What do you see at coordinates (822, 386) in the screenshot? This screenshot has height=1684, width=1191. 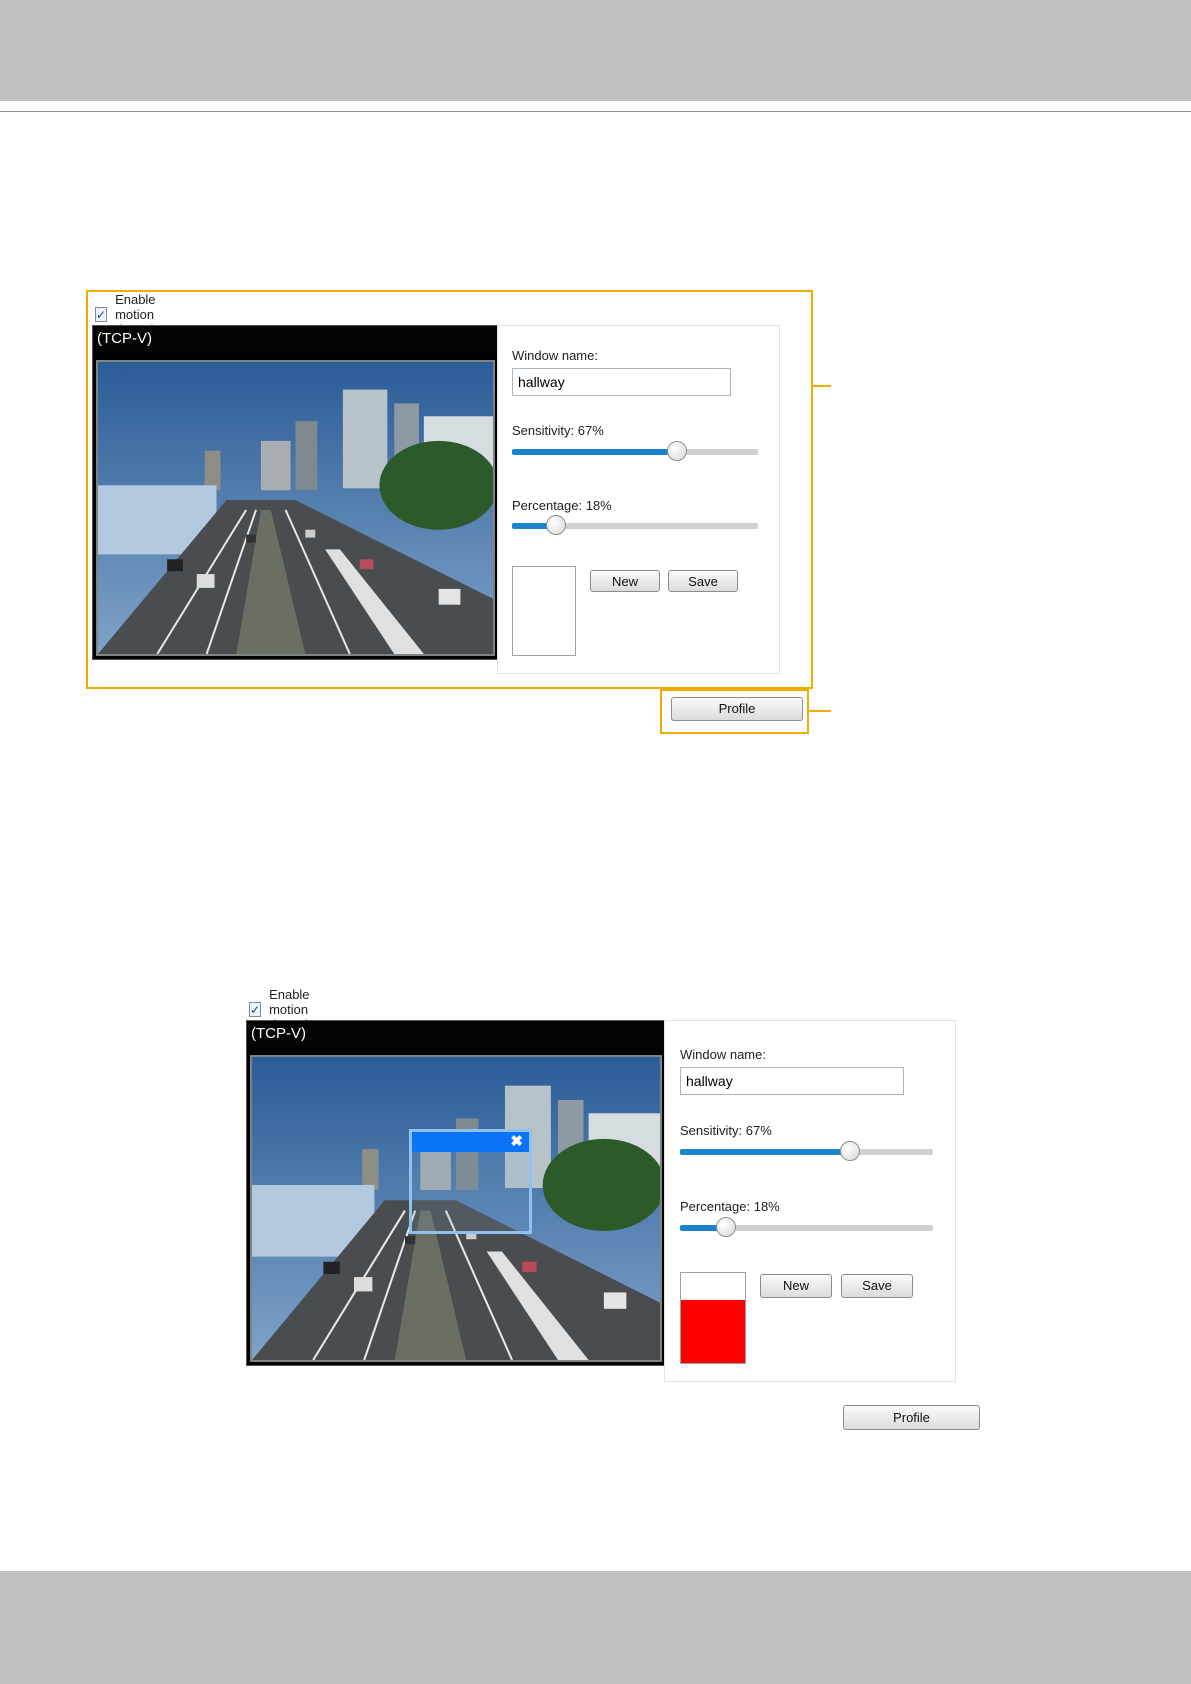 I see `callout-leader-settings` at bounding box center [822, 386].